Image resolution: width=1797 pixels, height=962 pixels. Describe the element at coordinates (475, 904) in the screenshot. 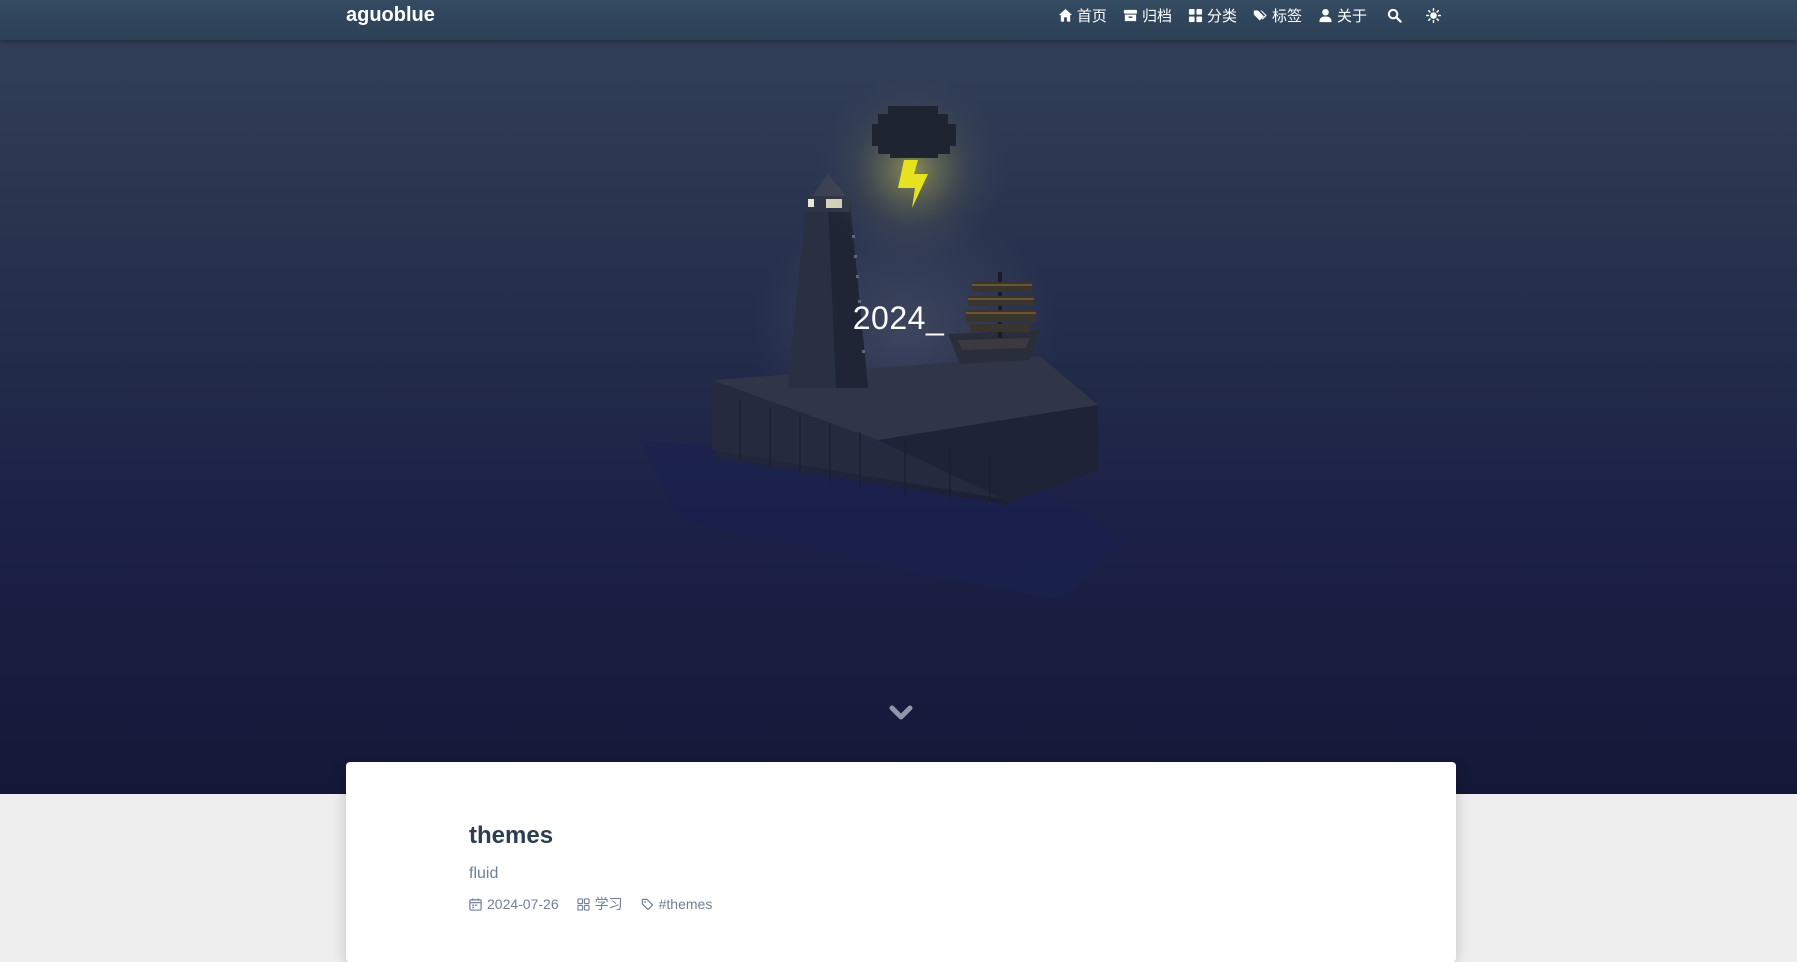

I see `calendar-icon` at that location.